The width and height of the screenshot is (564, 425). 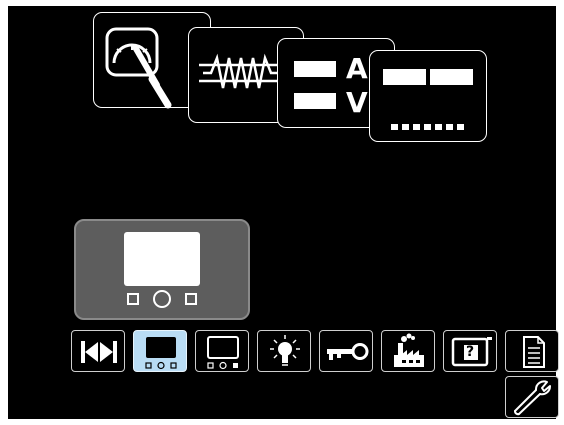 I want to click on document-button, so click(x=532, y=351).